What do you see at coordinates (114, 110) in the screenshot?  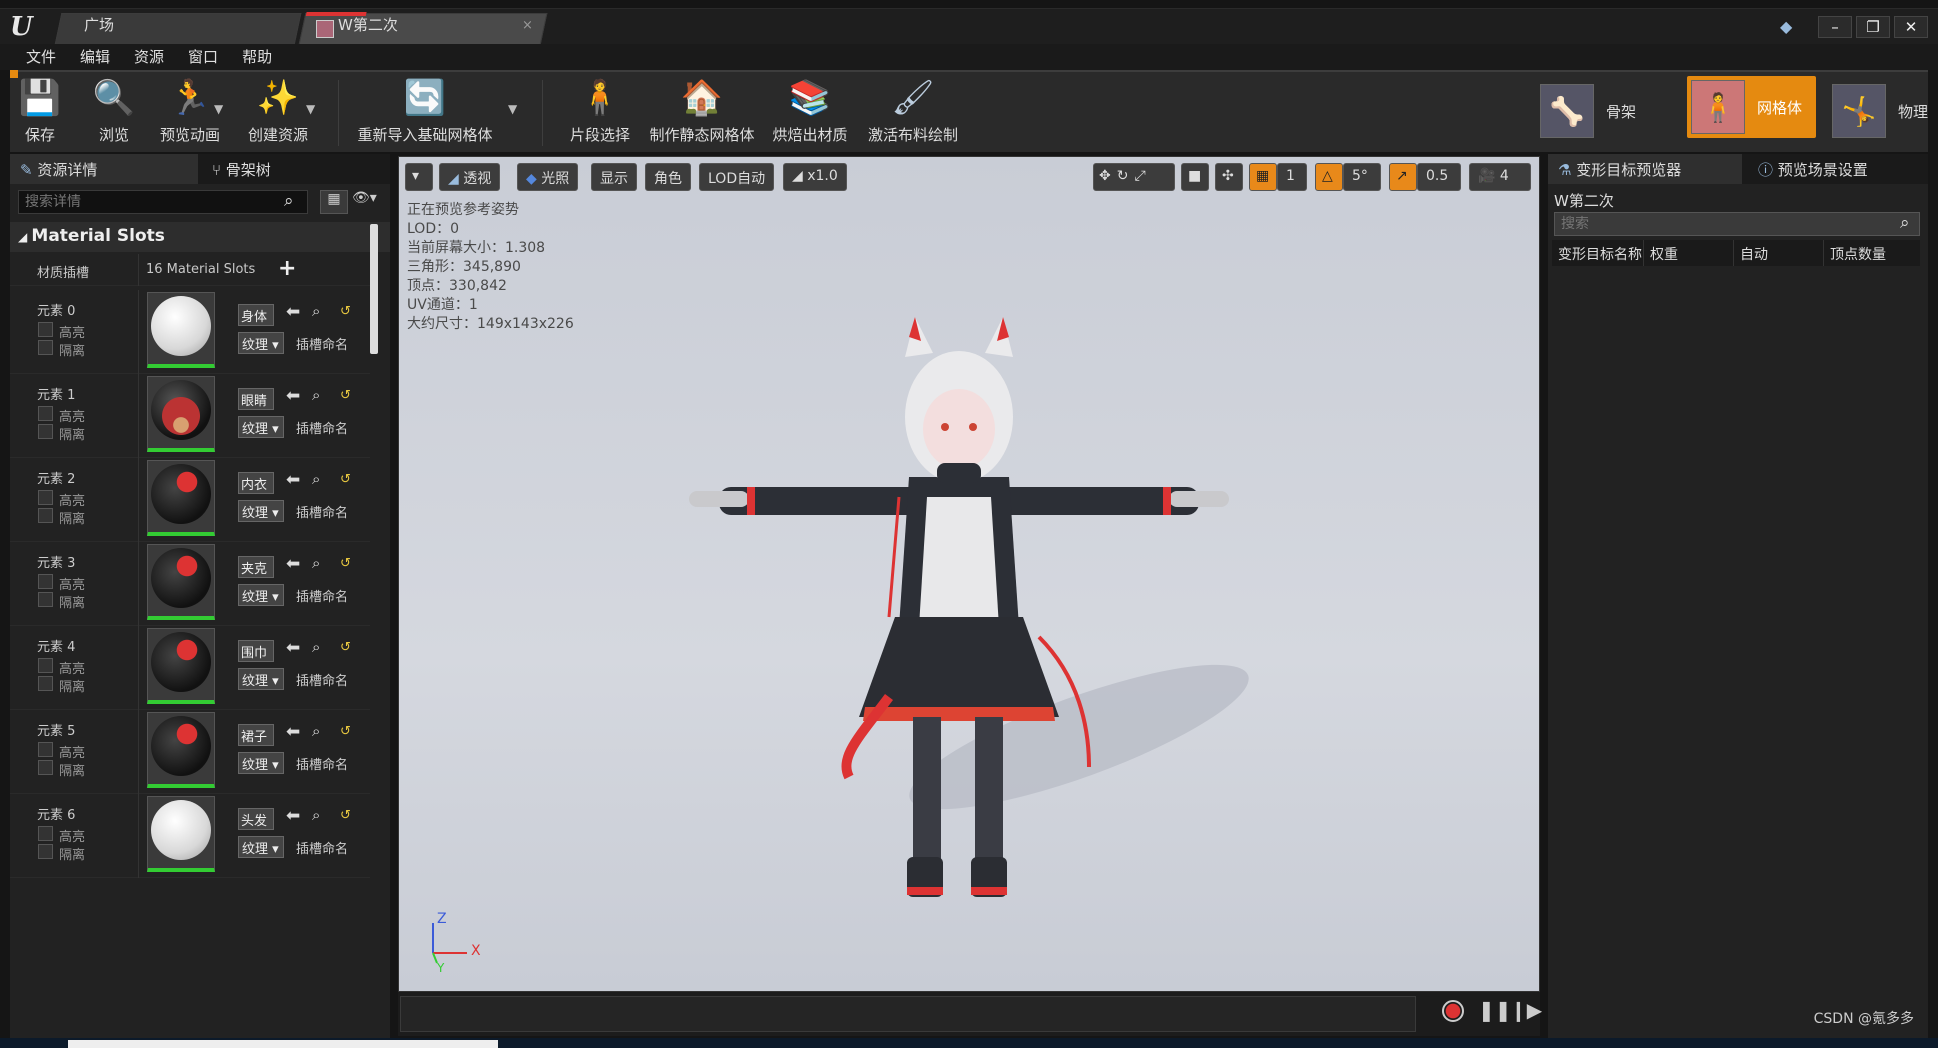 I see `browse-button: 🔍 浏览` at bounding box center [114, 110].